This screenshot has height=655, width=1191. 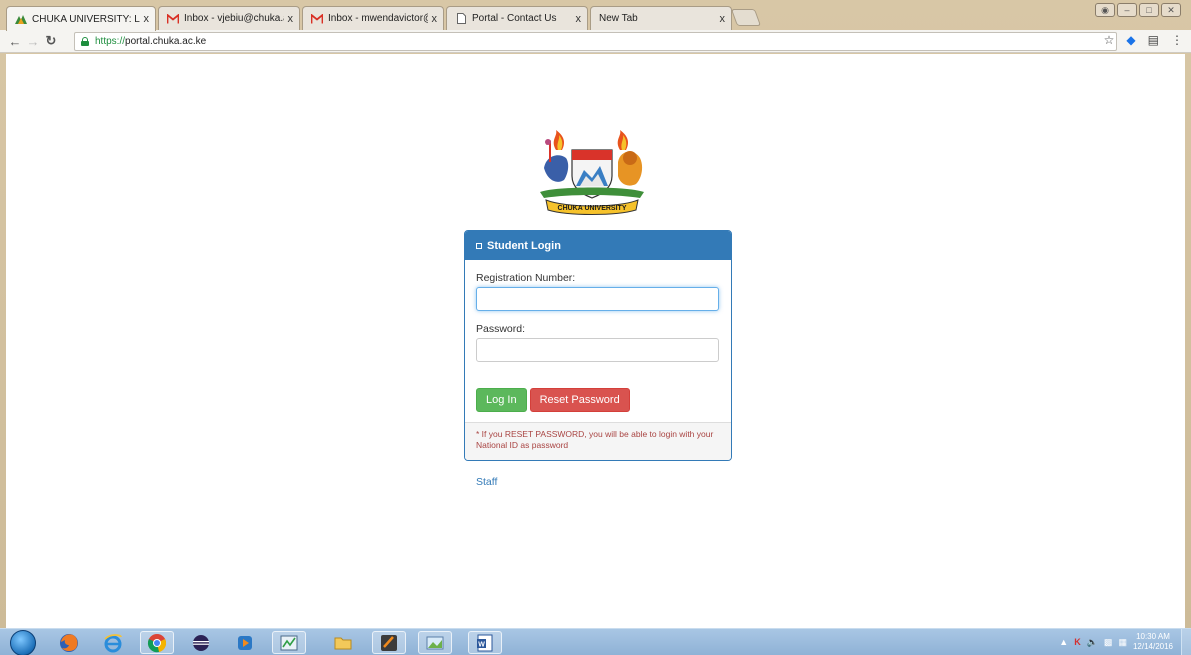 I want to click on windows-taskbar: W ▲ K 🔈 ▩ ▦ 10:30 AM 12/14/2016, so click(x=595, y=641).